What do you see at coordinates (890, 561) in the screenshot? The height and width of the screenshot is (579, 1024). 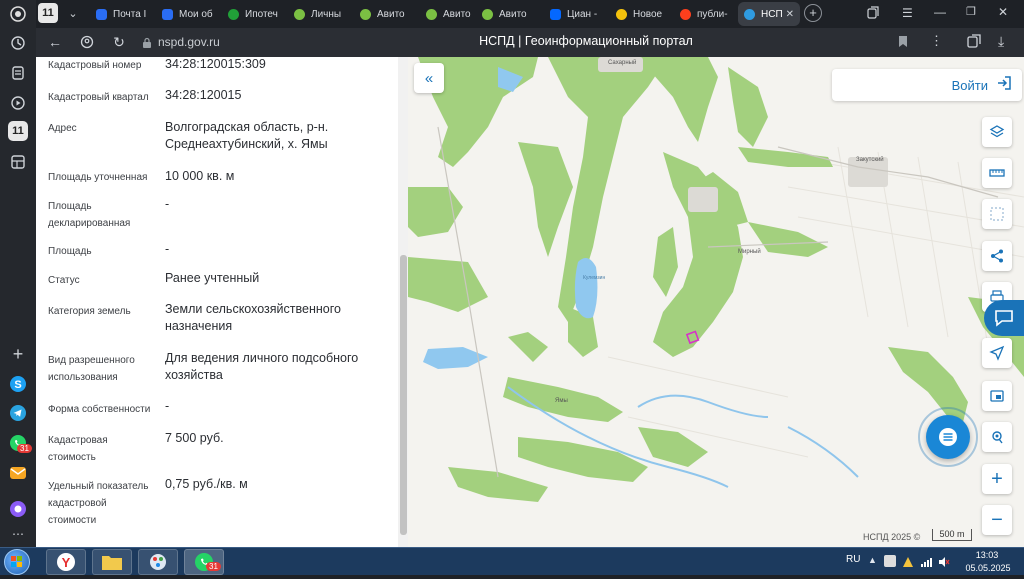 I see `tray-app-icon` at bounding box center [890, 561].